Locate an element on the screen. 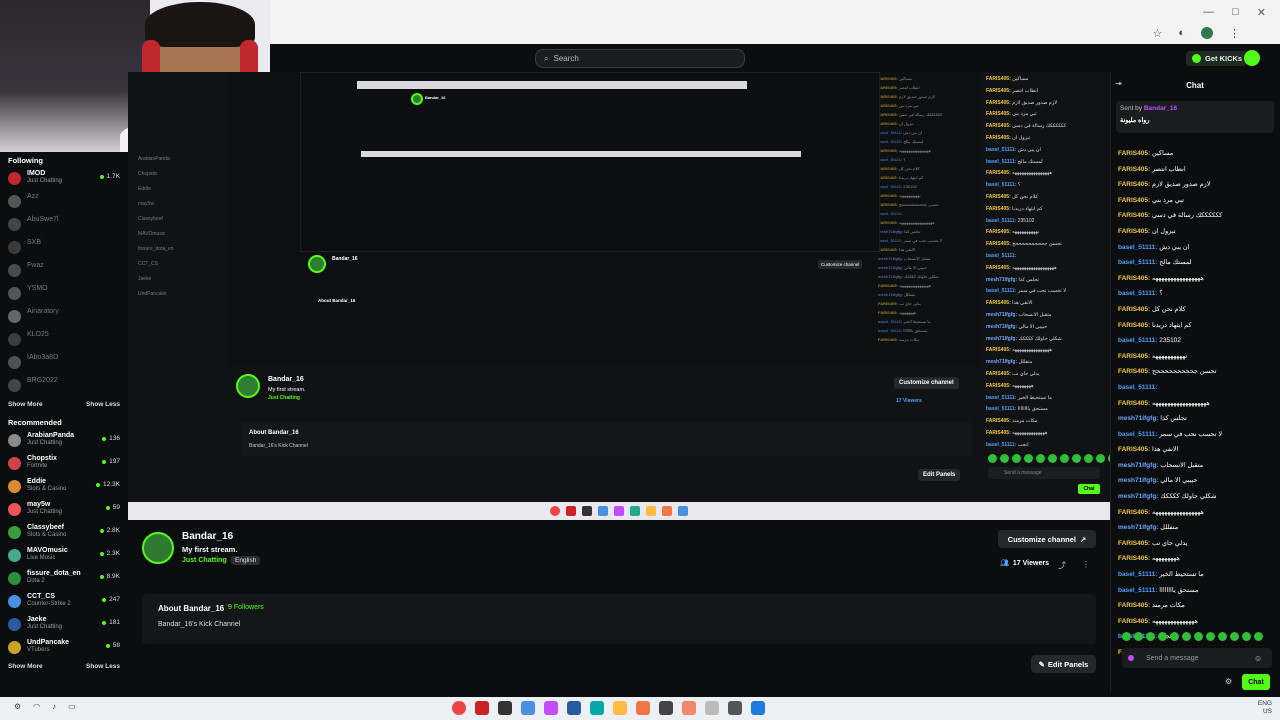 The width and height of the screenshot is (1280, 720). stream-category: Just Chatting is located at coordinates (204, 560).